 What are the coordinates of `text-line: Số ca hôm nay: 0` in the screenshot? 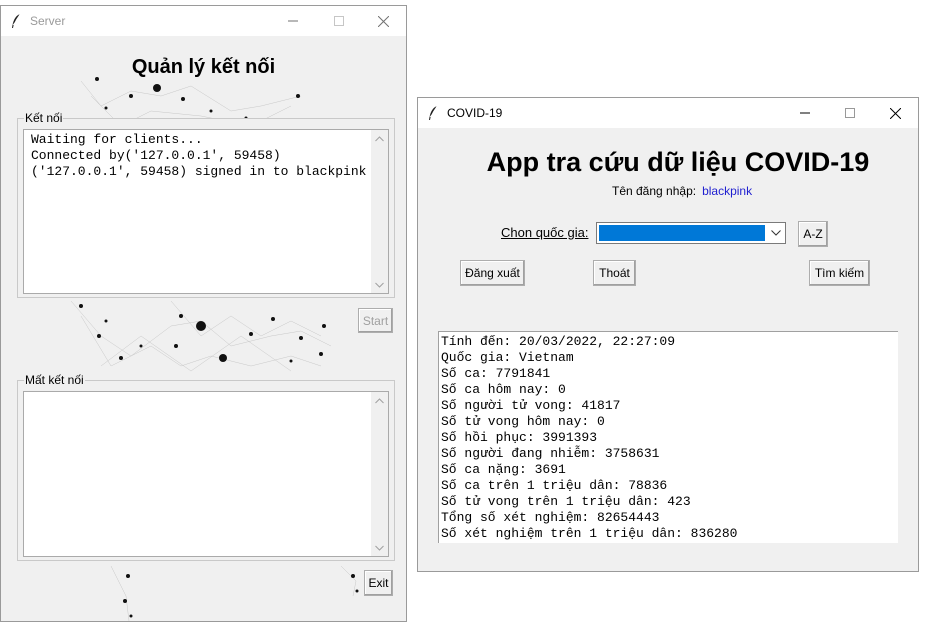 It's located at (503, 389).